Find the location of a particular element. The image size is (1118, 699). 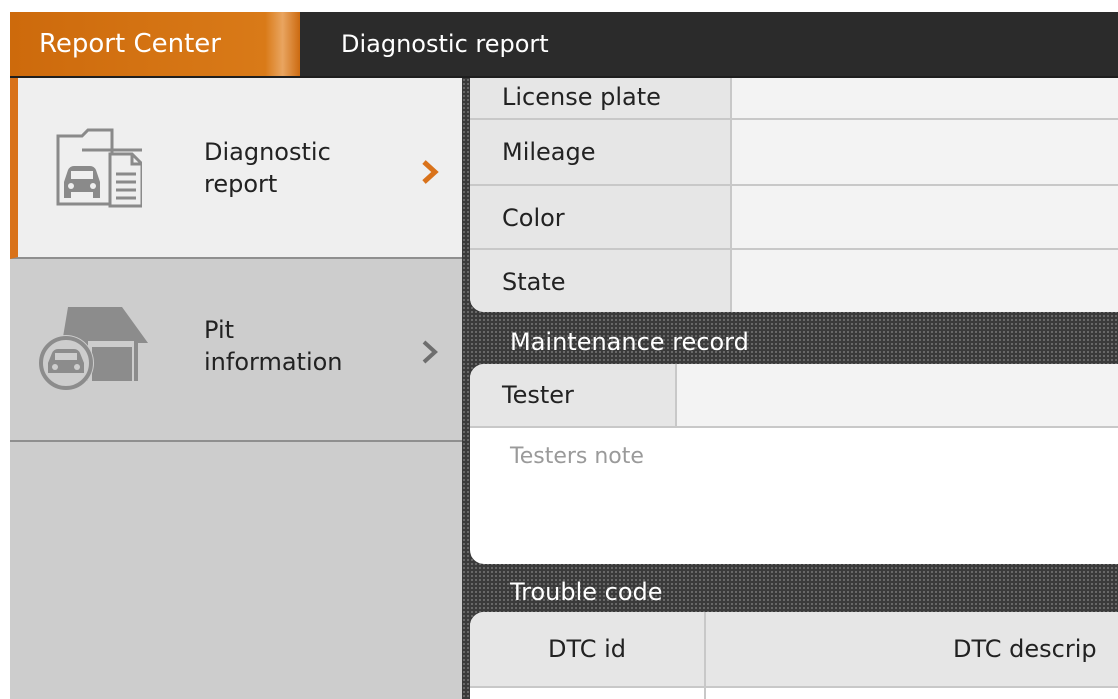

table-header-row: DTC id DTC descrip is located at coordinates (794, 650).